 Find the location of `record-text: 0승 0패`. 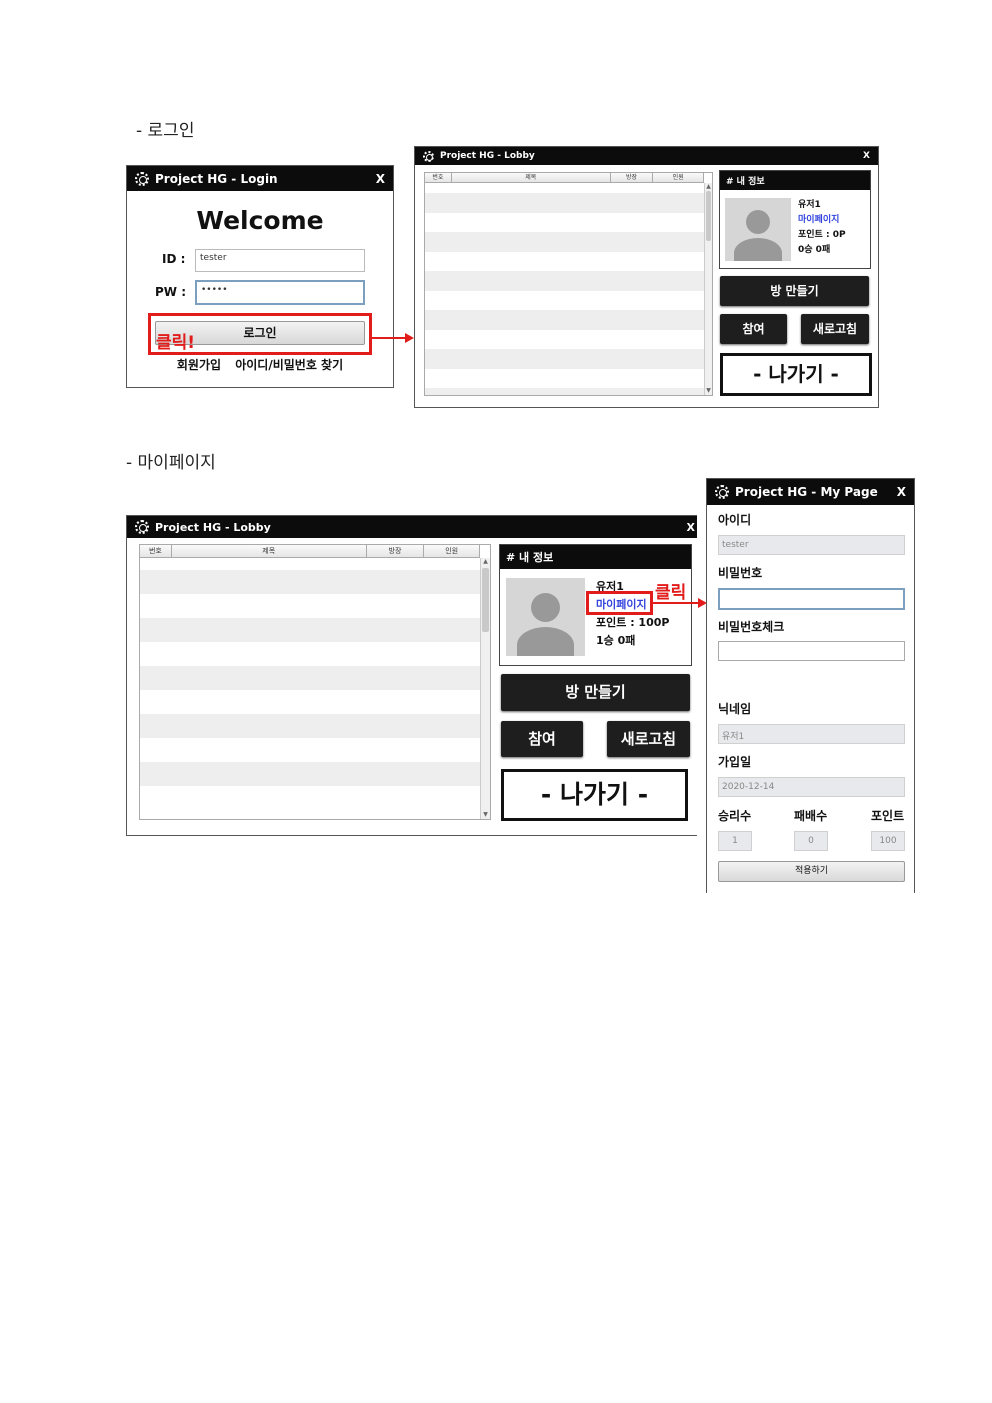

record-text: 0승 0패 is located at coordinates (814, 250).